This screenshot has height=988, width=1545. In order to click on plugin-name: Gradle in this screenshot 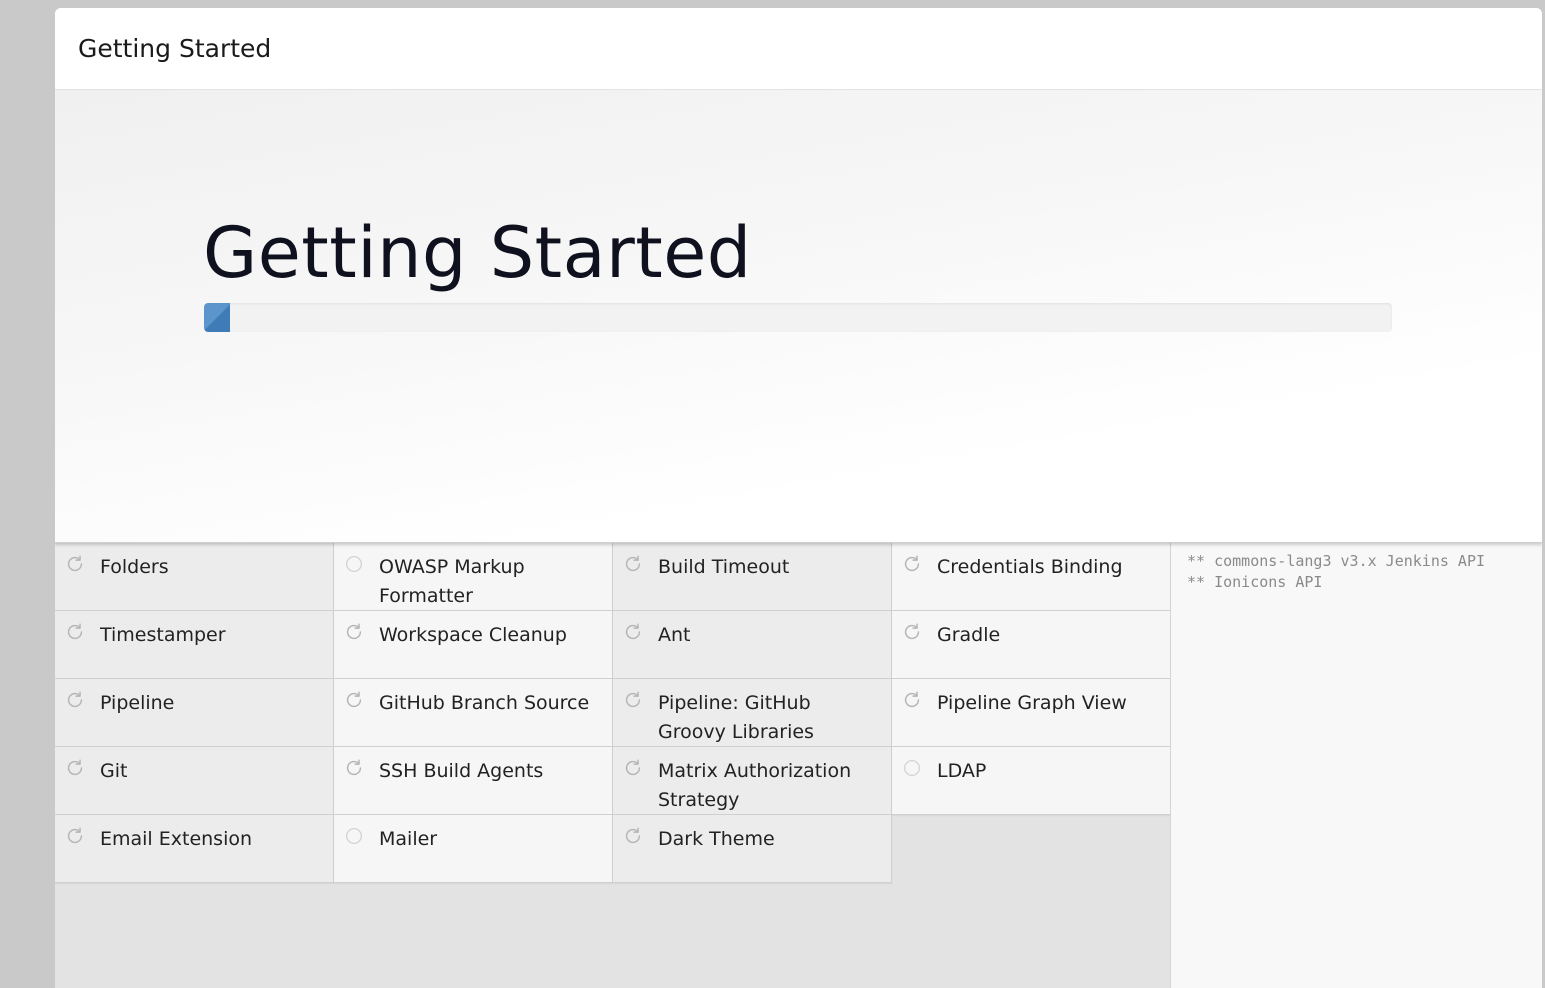, I will do `click(969, 635)`.